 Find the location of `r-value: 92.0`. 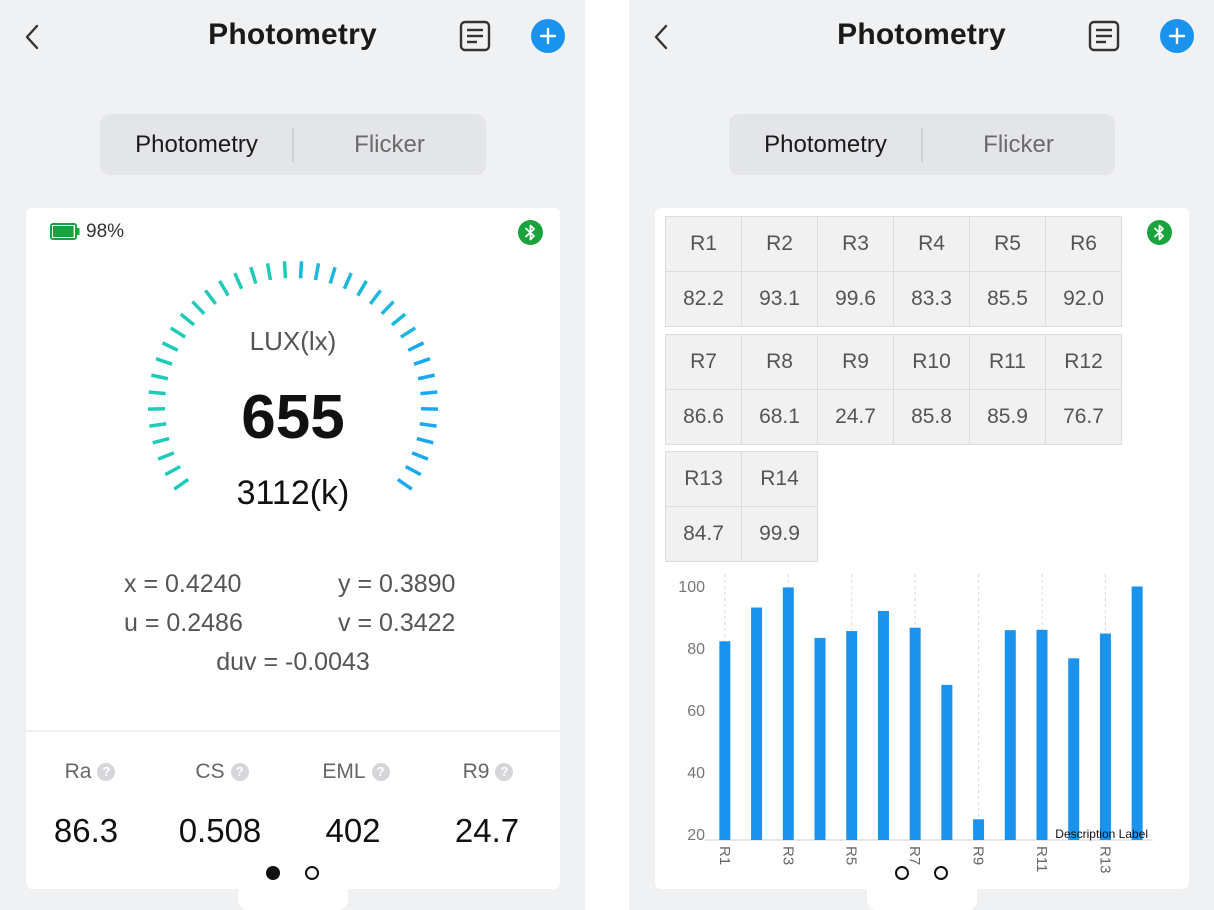

r-value: 92.0 is located at coordinates (1083, 299).